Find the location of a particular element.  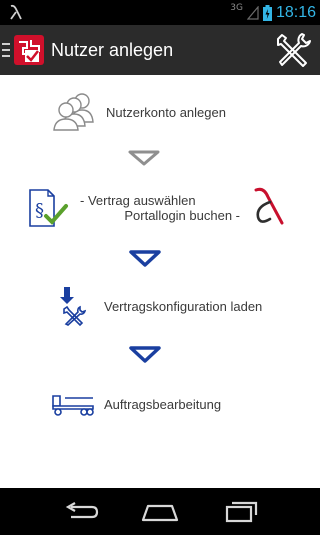

step-select-contract: § is located at coordinates (49, 208).